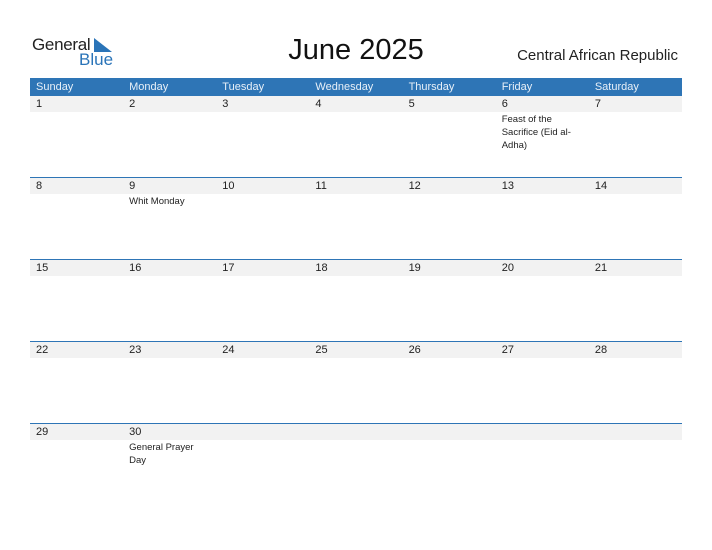  I want to click on day-cell: 27, so click(542, 382).